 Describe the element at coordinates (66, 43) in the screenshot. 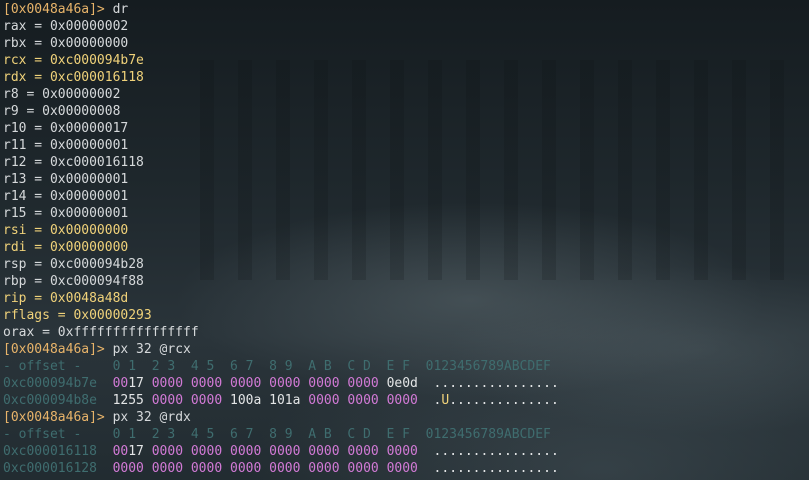

I see `register-line: rbx = 0x00000000` at that location.